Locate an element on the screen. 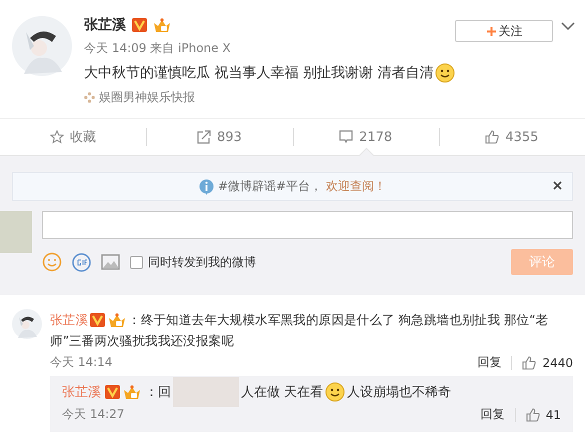 Image resolution: width=585 pixels, height=439 pixels. star-icon is located at coordinates (57, 137).